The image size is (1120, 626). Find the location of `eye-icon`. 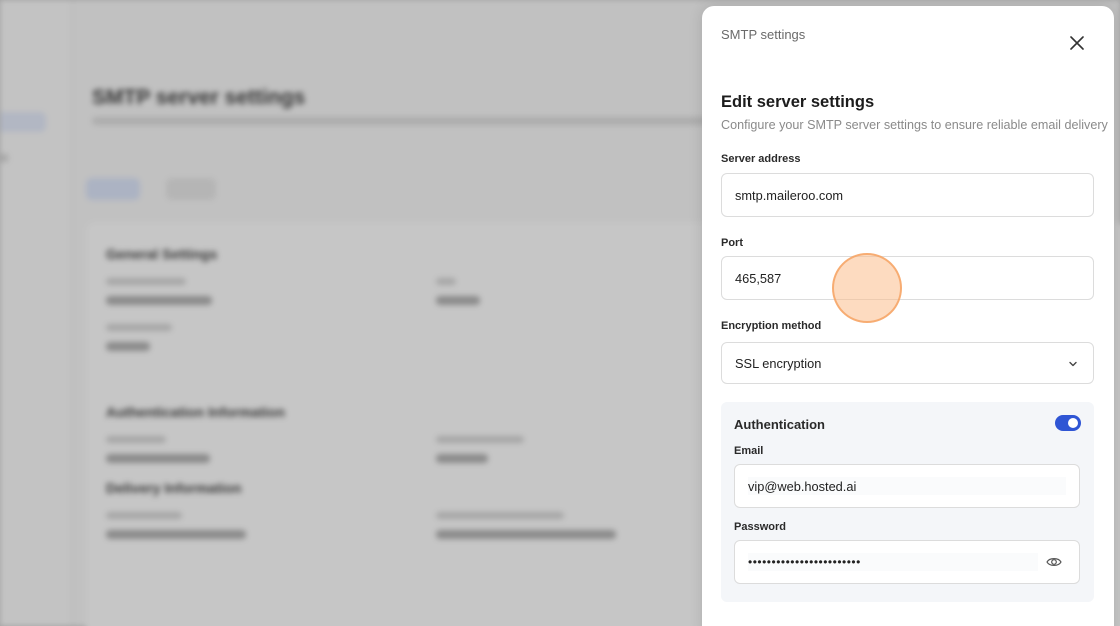

eye-icon is located at coordinates (1054, 562).